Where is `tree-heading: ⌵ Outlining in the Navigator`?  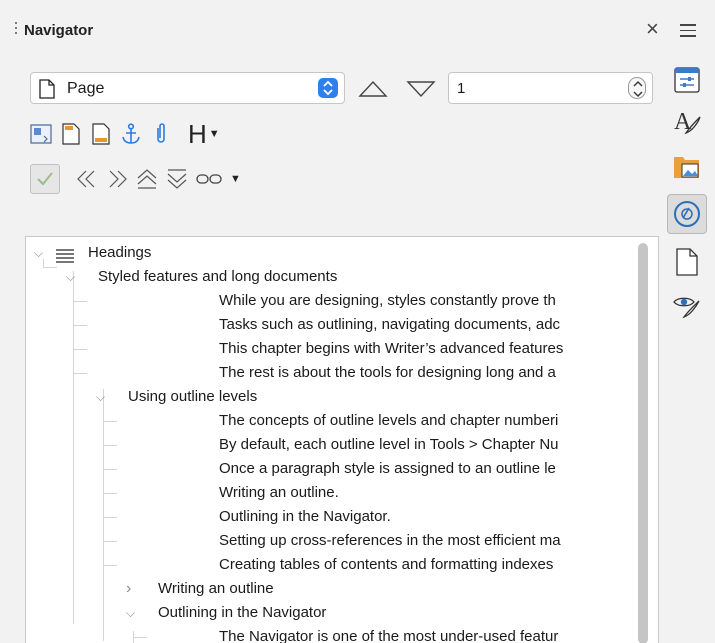 tree-heading: ⌵ Outlining in the Navigator is located at coordinates (333, 613).